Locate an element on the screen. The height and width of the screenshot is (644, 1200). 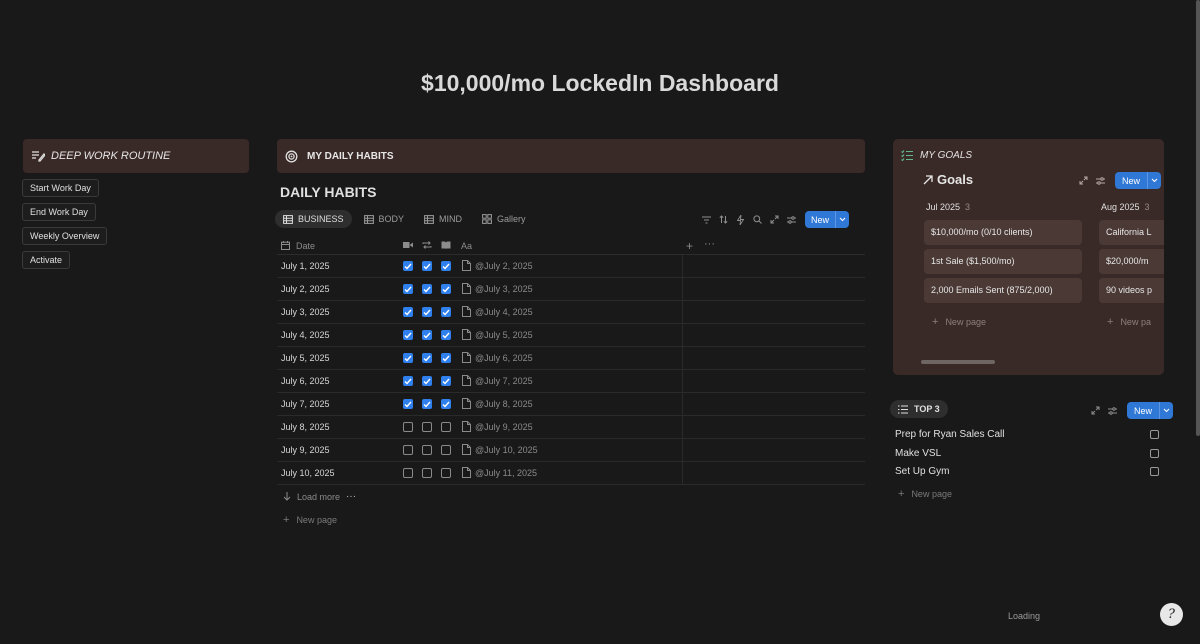
todo-item: Set Up Gym is located at coordinates (1028, 471).